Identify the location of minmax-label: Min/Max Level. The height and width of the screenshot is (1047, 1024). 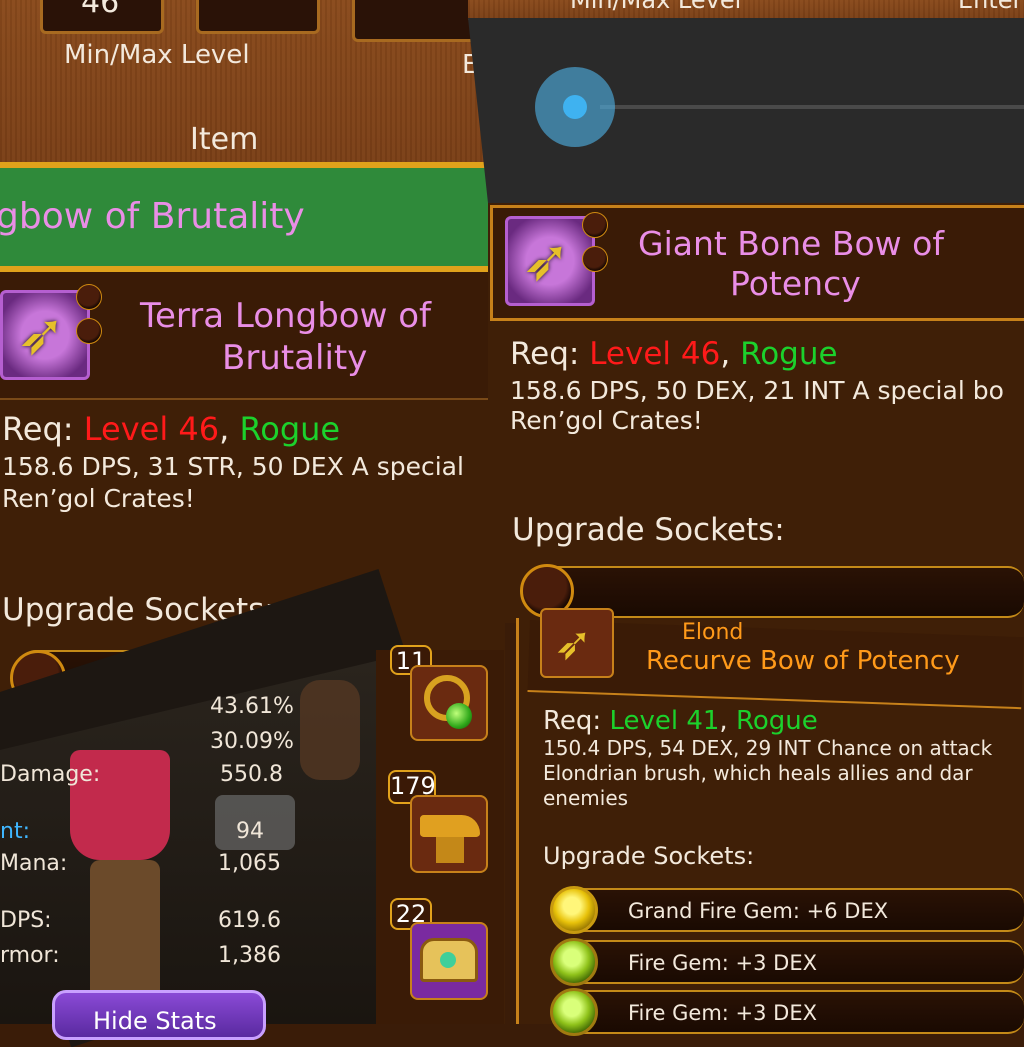
(157, 55).